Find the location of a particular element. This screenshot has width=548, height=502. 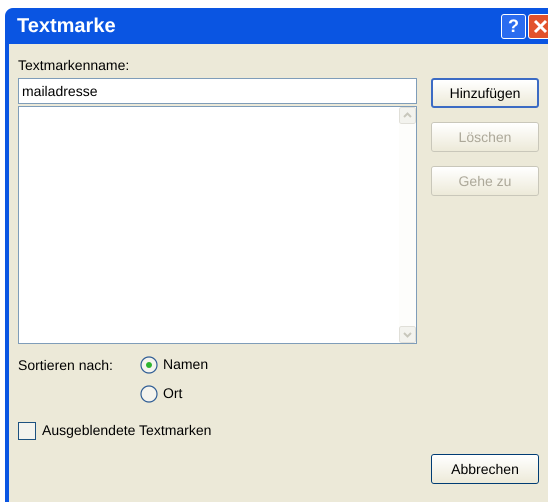

sort-label: Sortieren nach: is located at coordinates (66, 365).